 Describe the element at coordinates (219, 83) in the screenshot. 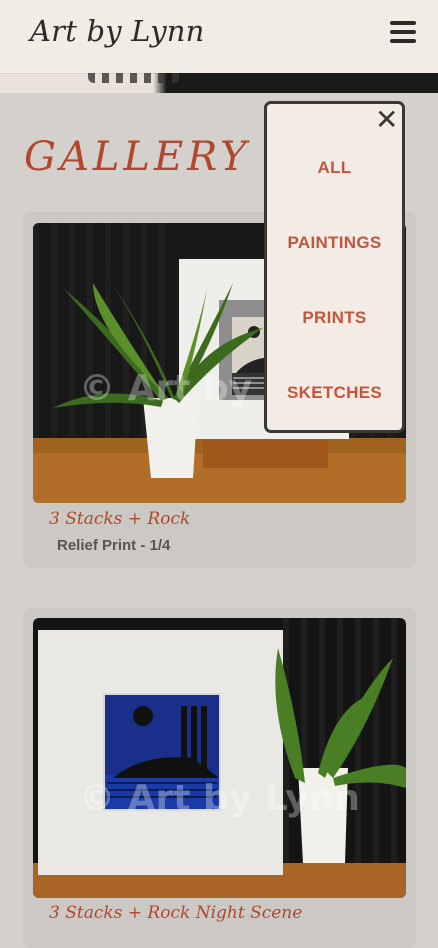

I see `hero-image-strip` at that location.